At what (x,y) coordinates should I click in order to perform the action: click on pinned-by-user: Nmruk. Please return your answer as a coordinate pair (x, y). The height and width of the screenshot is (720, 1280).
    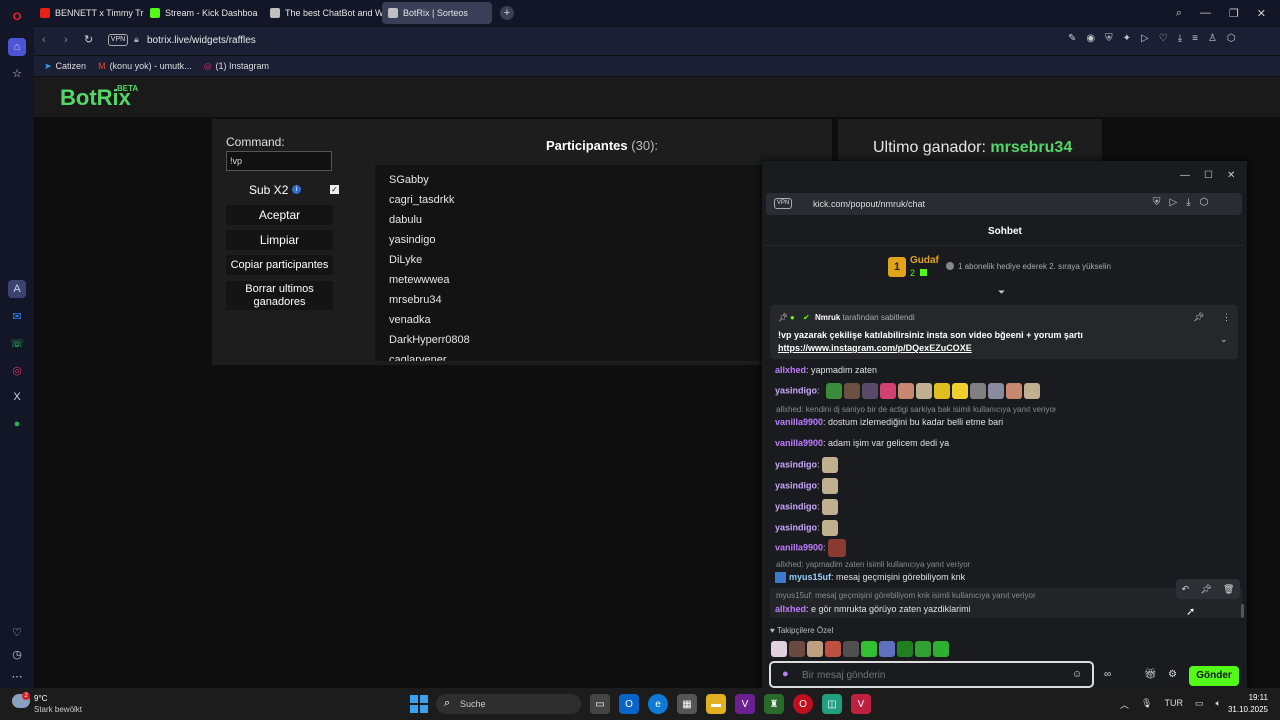
    Looking at the image, I should click on (827, 317).